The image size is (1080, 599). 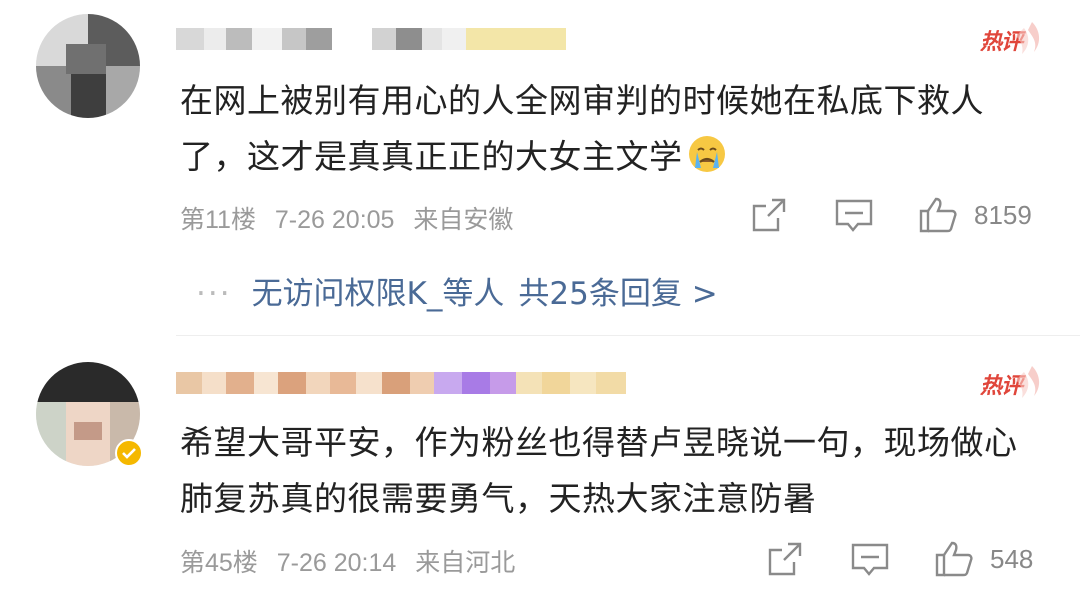 I want to click on like-count: 548, so click(x=1012, y=559).